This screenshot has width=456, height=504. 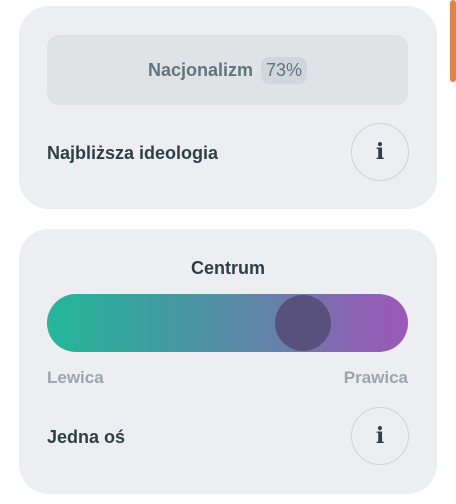 I want to click on axis-gradient-bar, so click(x=227, y=323).